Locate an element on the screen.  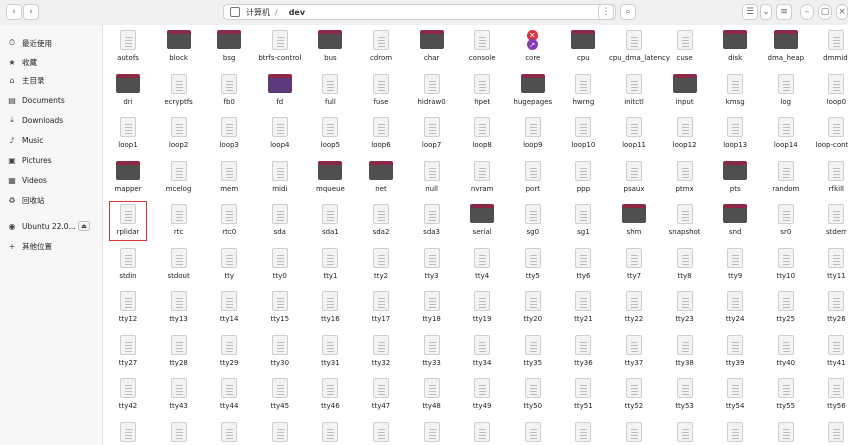
file-item: tty20 is located at coordinates (533, 308).